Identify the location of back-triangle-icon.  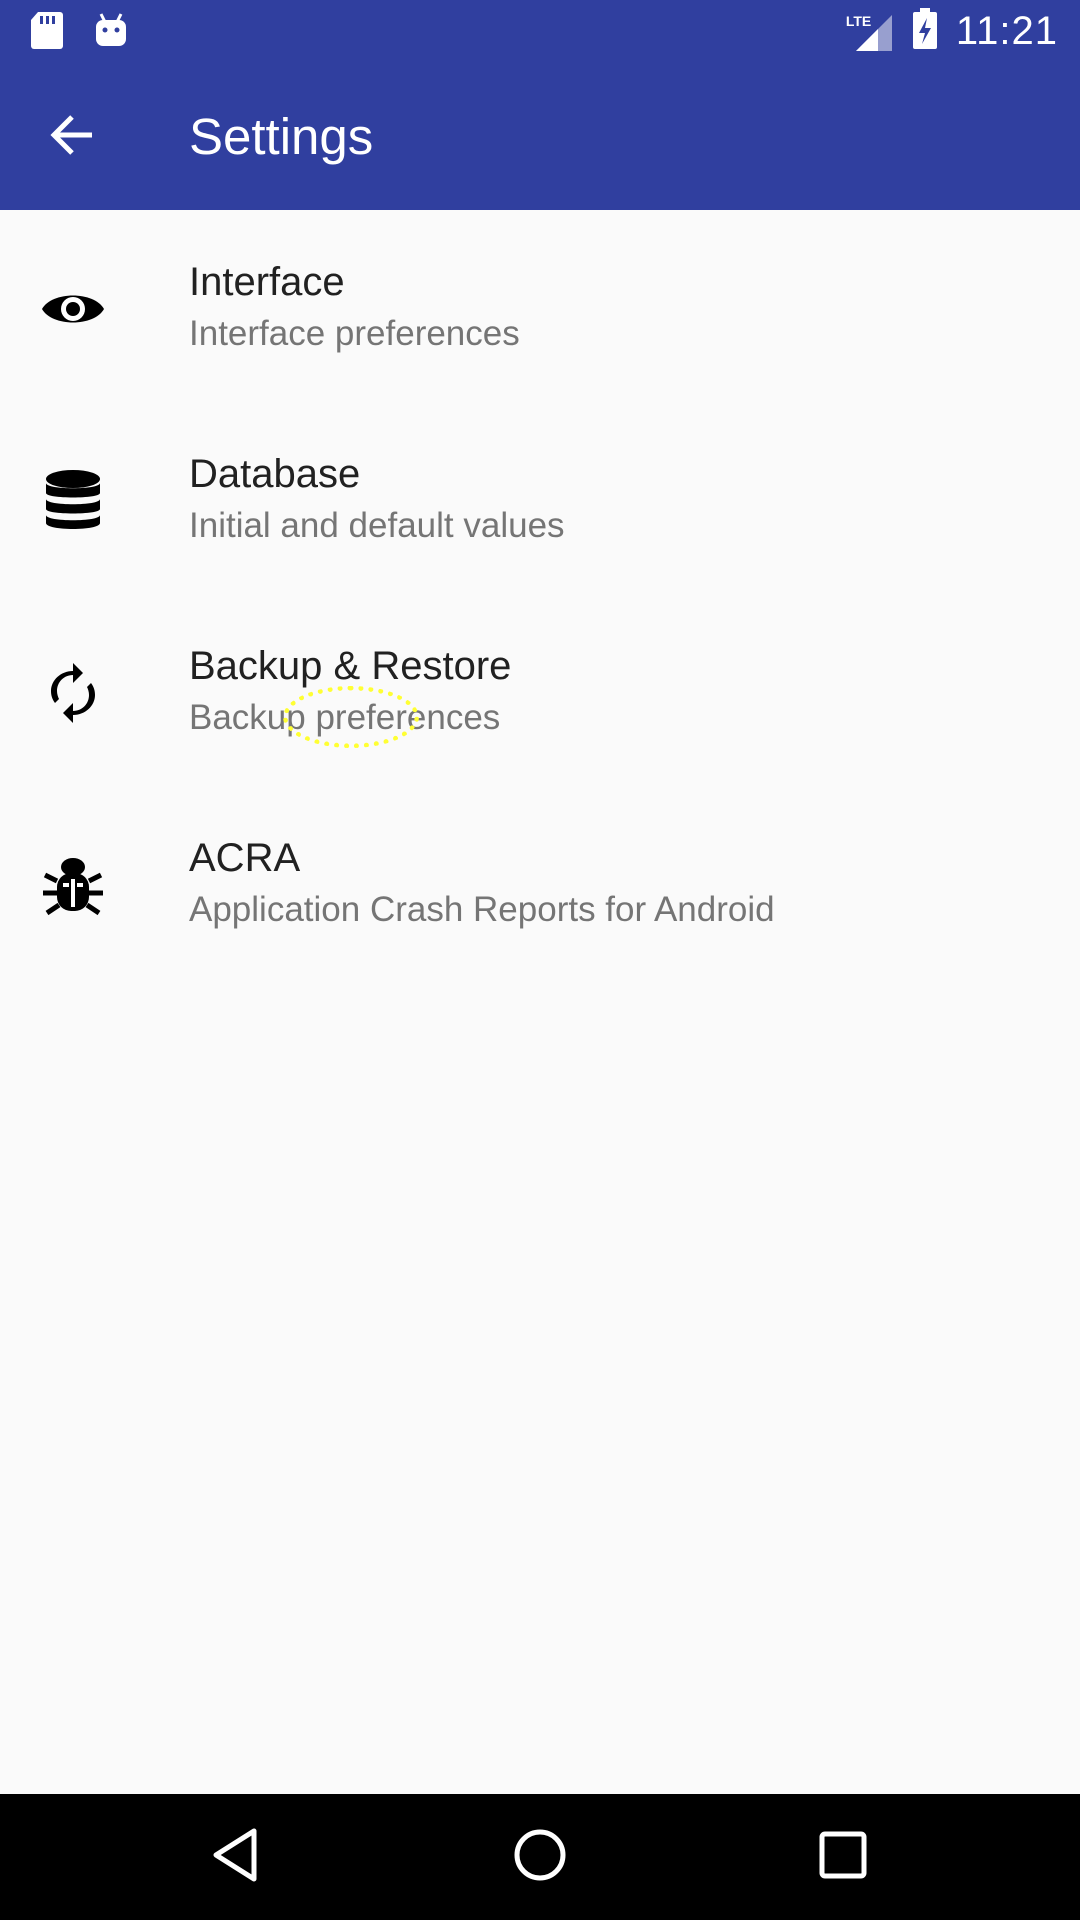
(235, 1857).